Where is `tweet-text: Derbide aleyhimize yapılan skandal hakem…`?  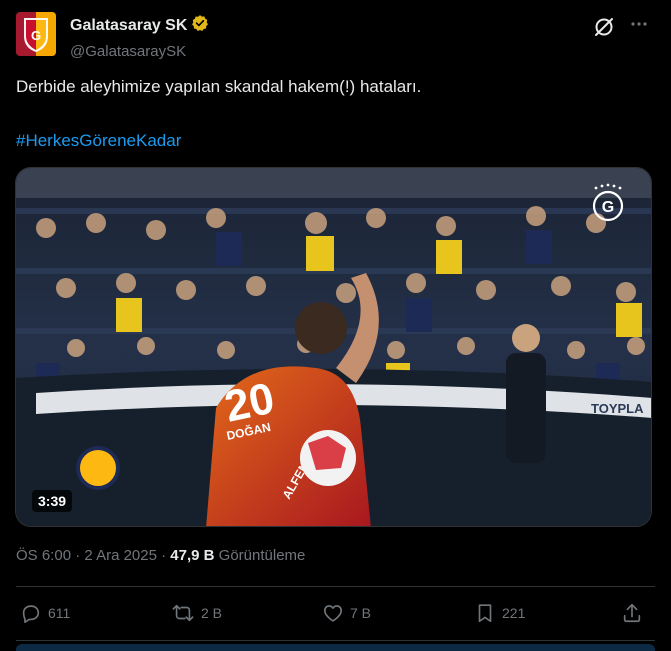
tweet-text: Derbide aleyhimize yapılan skandal hakem… is located at coordinates (219, 86).